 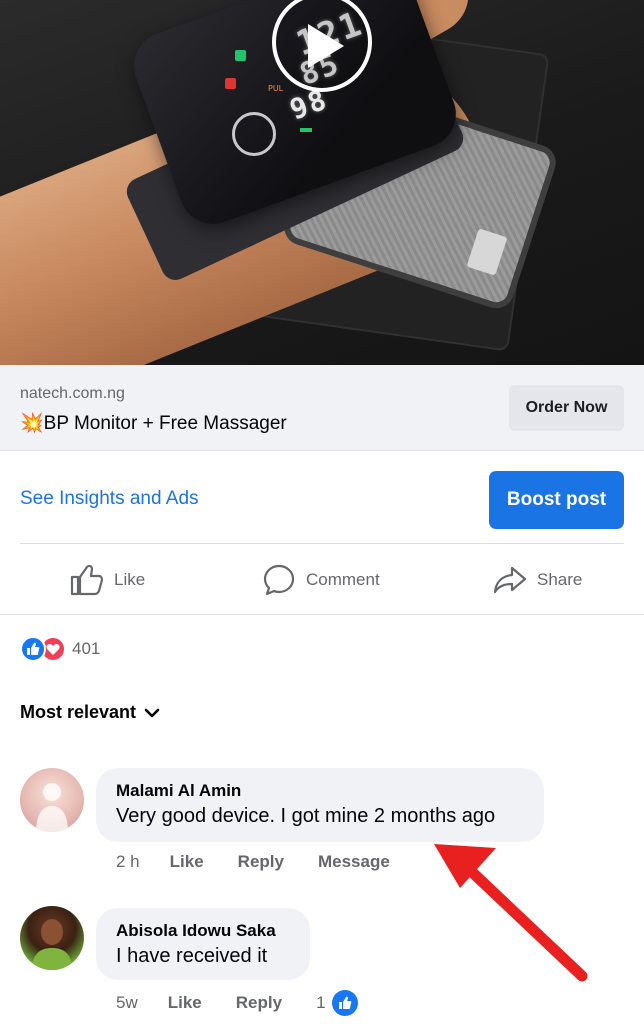 I want to click on share-label: Share, so click(x=560, y=579).